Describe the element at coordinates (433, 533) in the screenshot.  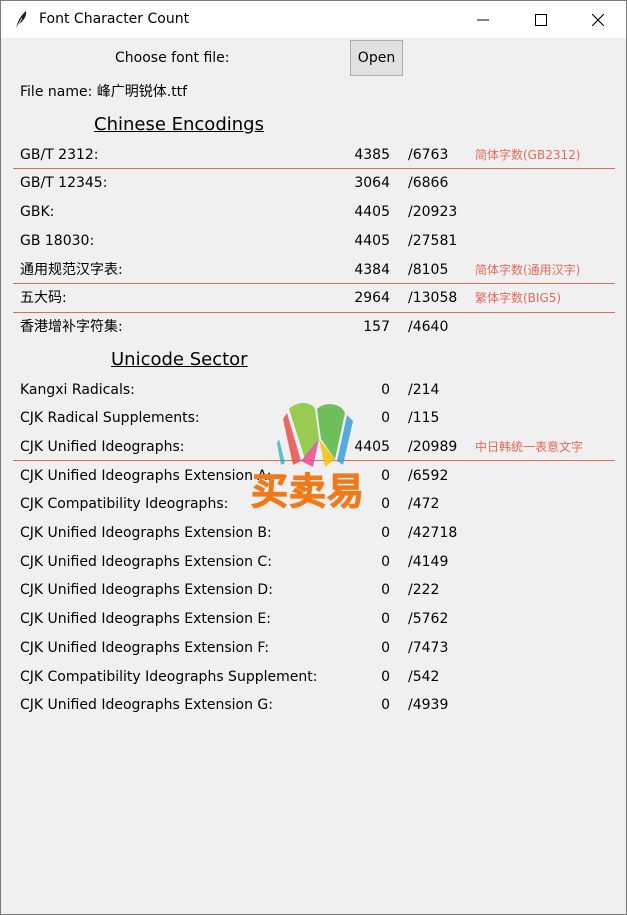
I see `row-total: /42718` at that location.